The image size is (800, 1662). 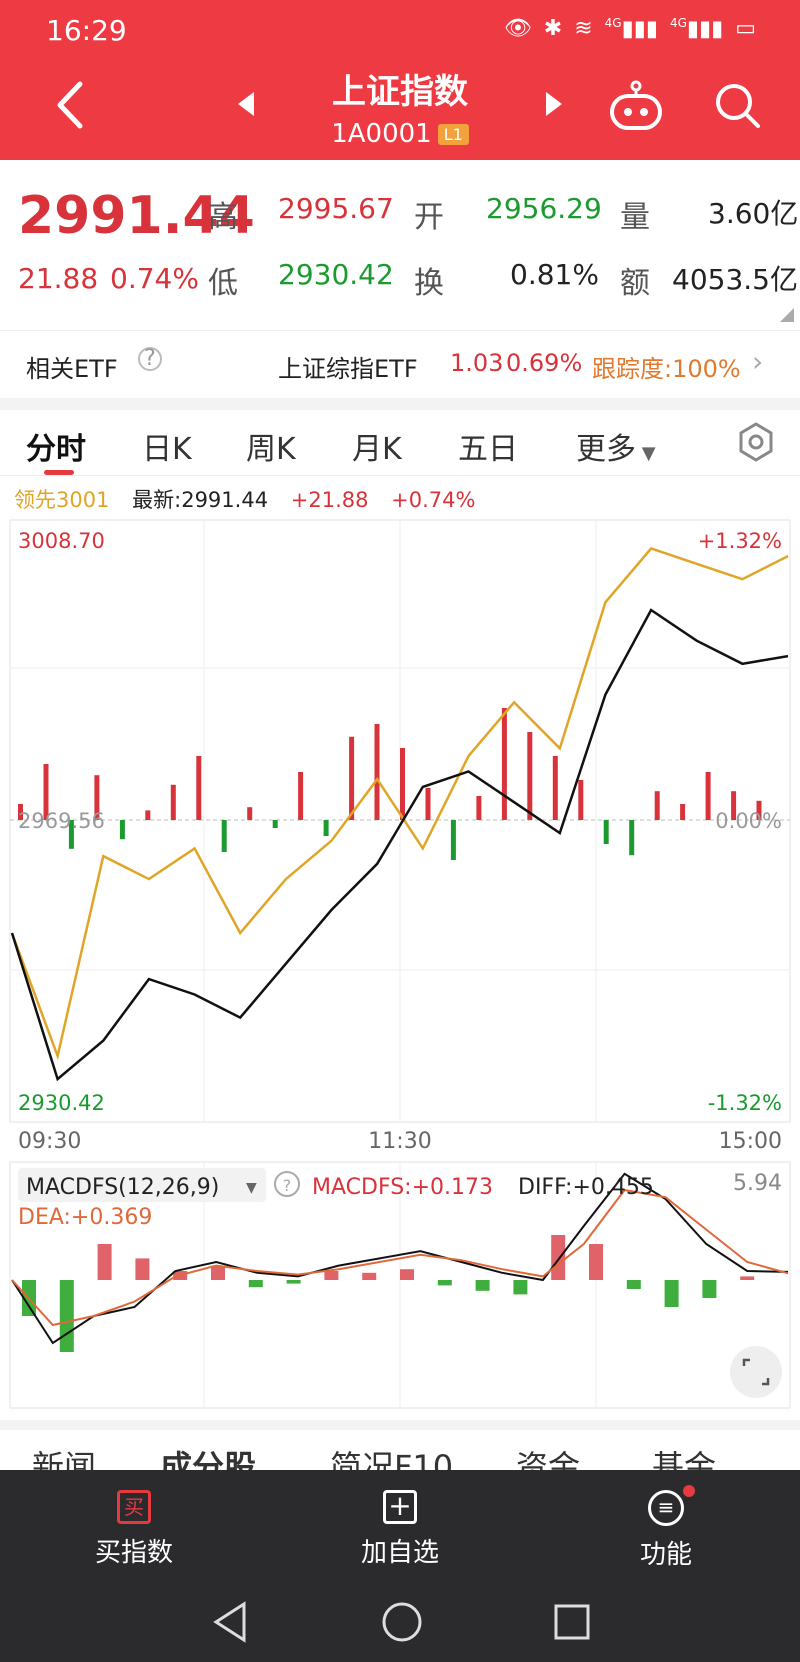 I want to click on nav-home-icon, so click(x=402, y=1622).